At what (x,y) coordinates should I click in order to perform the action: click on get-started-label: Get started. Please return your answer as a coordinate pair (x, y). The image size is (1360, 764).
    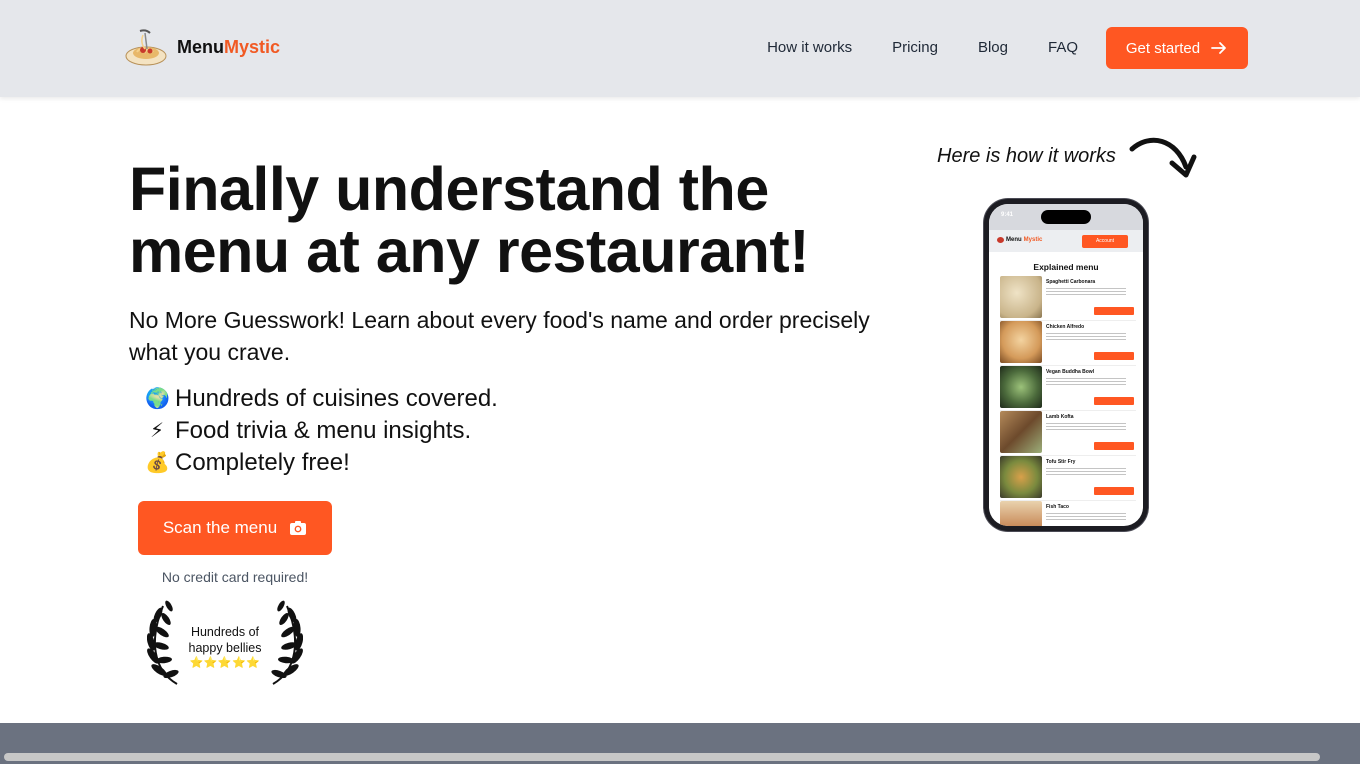
    Looking at the image, I should click on (1163, 48).